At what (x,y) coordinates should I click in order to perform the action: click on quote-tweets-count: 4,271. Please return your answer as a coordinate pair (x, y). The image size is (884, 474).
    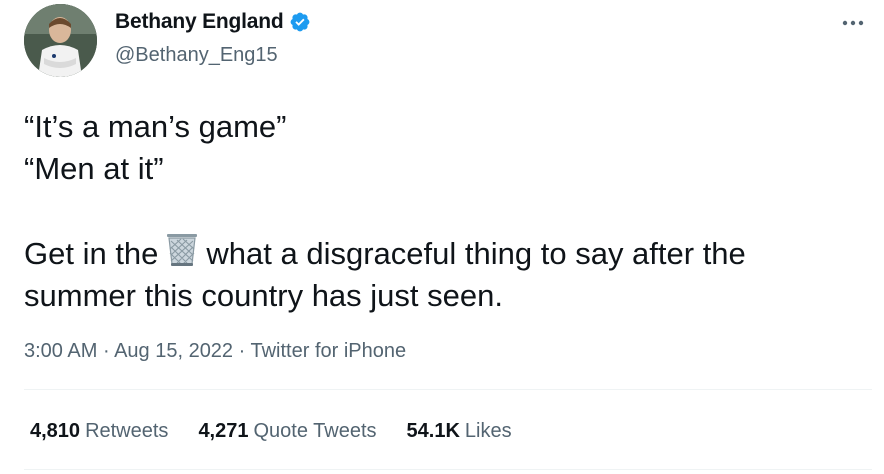
    Looking at the image, I should click on (223, 431).